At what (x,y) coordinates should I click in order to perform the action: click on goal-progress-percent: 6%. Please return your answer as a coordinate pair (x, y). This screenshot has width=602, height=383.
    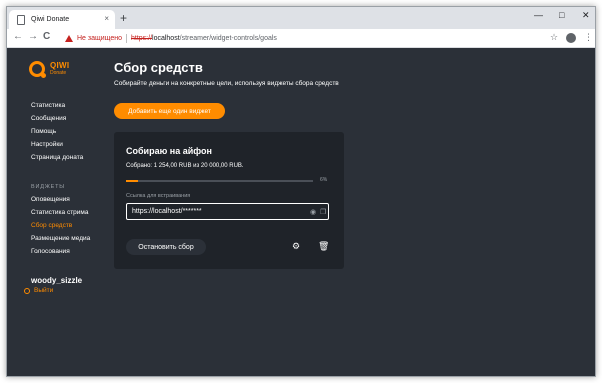
    Looking at the image, I should click on (324, 180).